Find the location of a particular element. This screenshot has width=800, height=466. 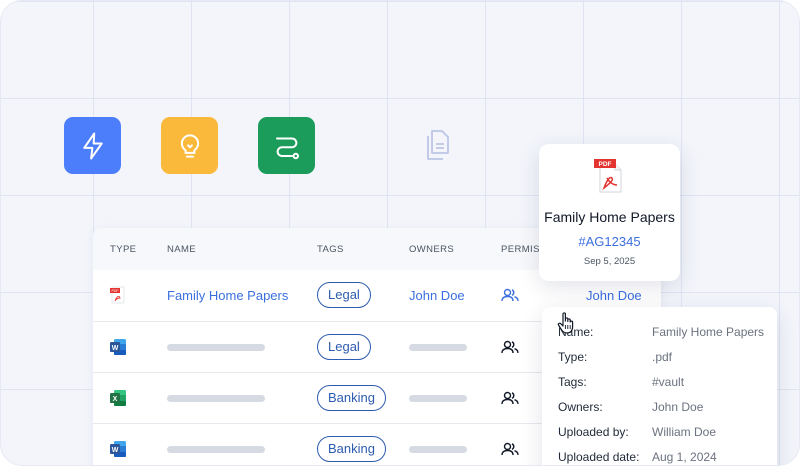

document-date: Sep 5, 2025 is located at coordinates (609, 261).